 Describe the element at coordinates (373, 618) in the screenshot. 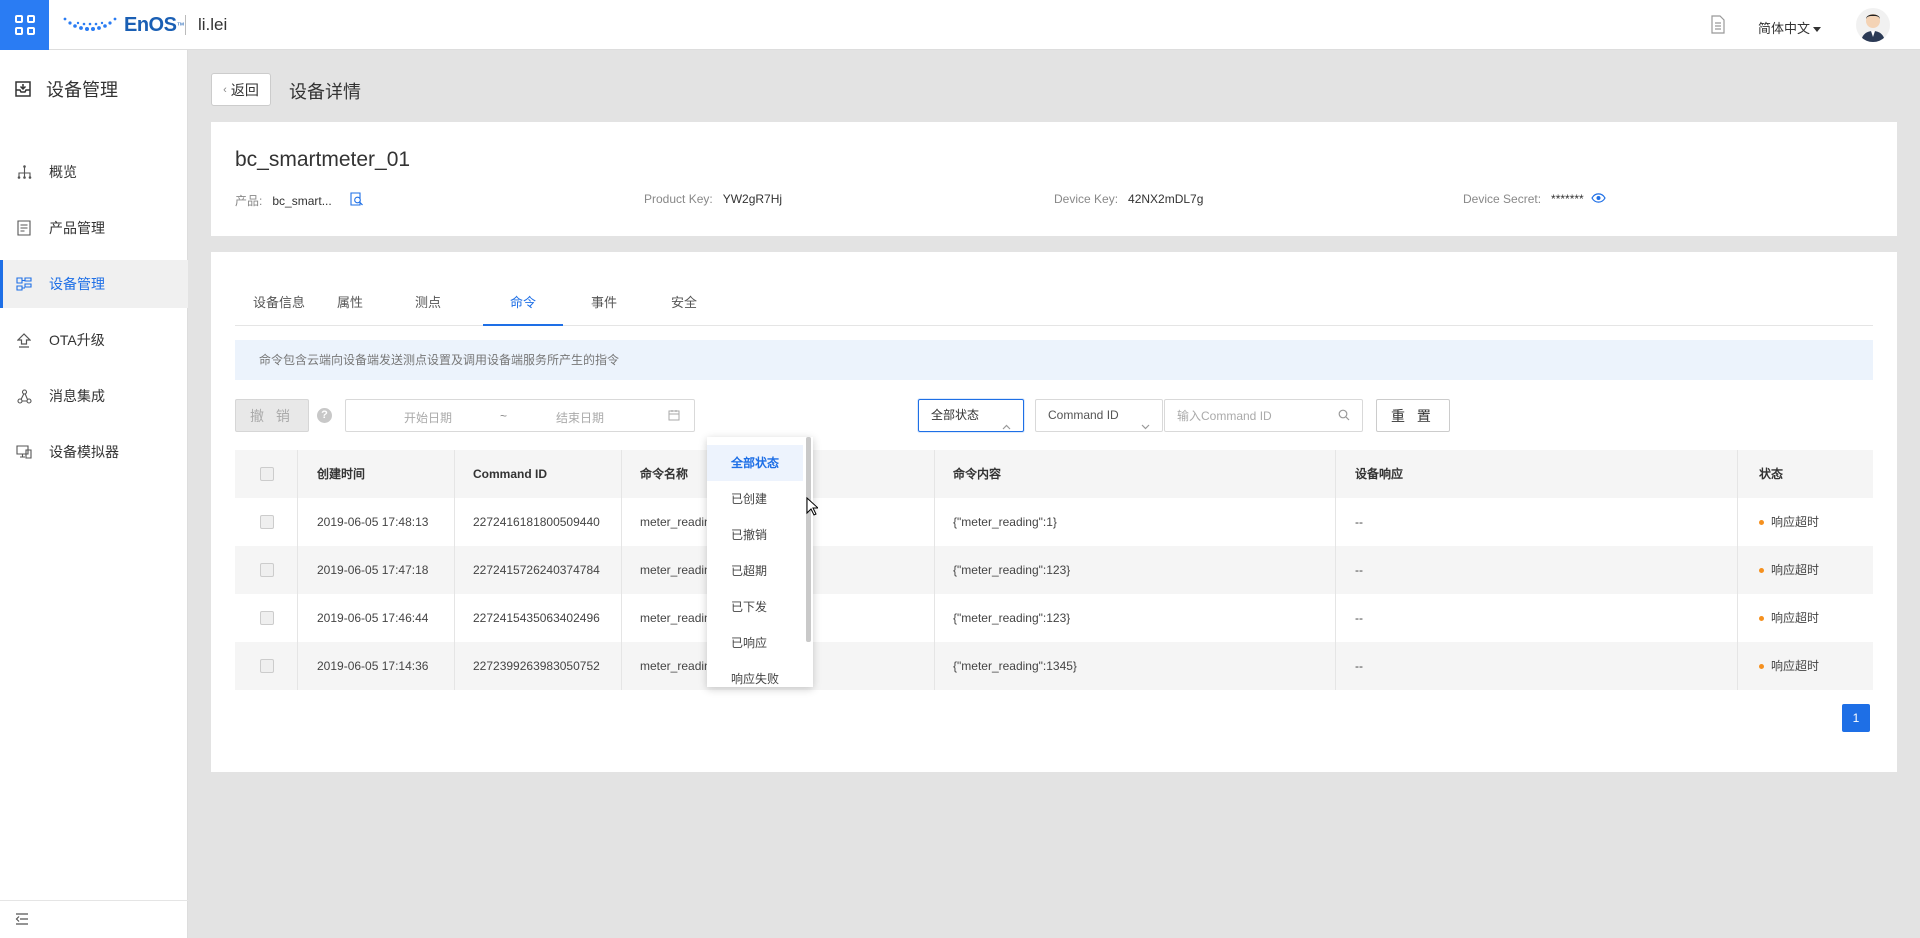

I see `created-time: 2019-06-05 17:46:44` at that location.